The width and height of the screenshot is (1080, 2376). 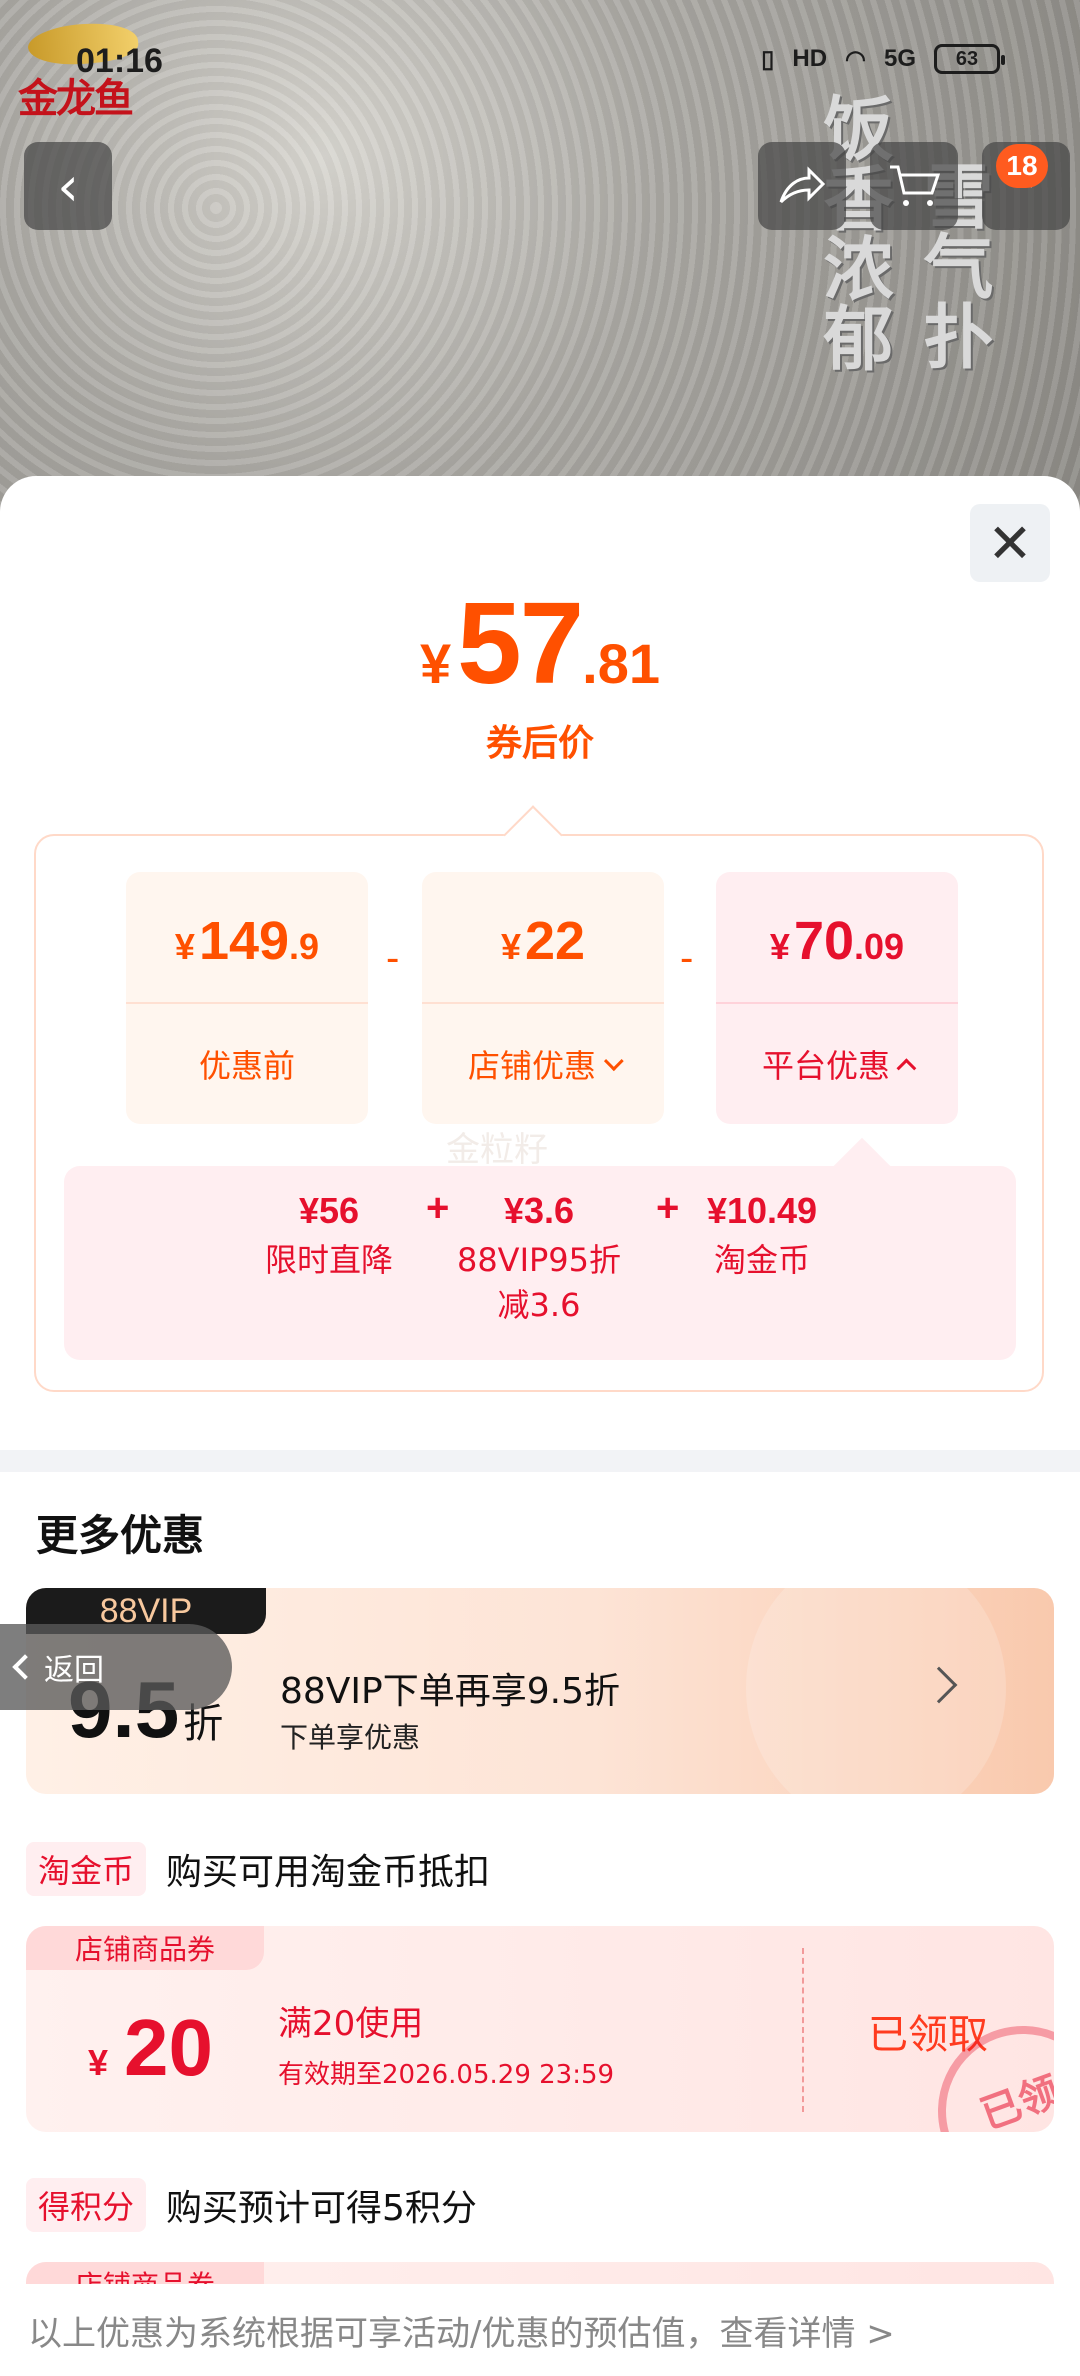 I want to click on status-icons: ▯ HD ◠ 5G 63, so click(x=883, y=59).